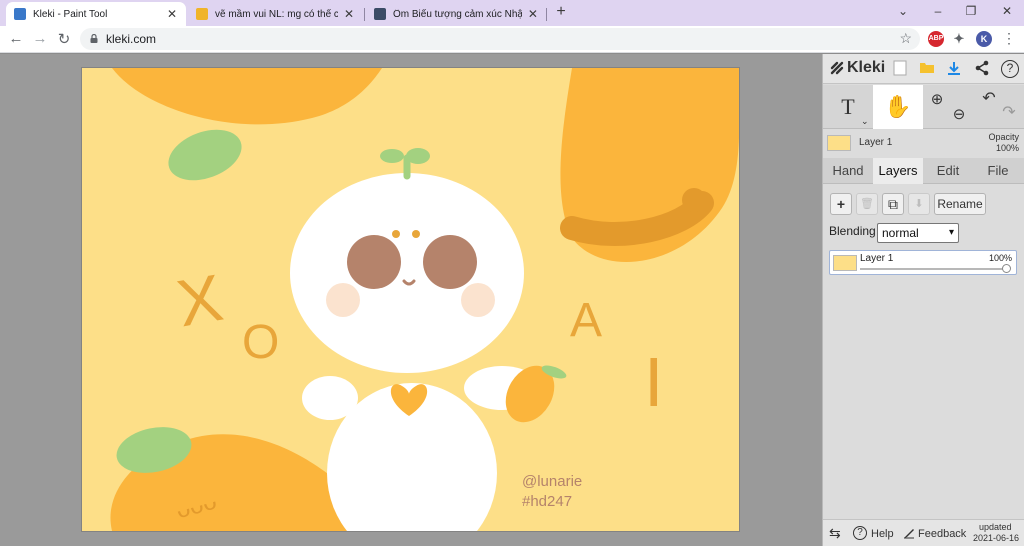  Describe the element at coordinates (40, 38) in the screenshot. I see `forward-button: →` at that location.